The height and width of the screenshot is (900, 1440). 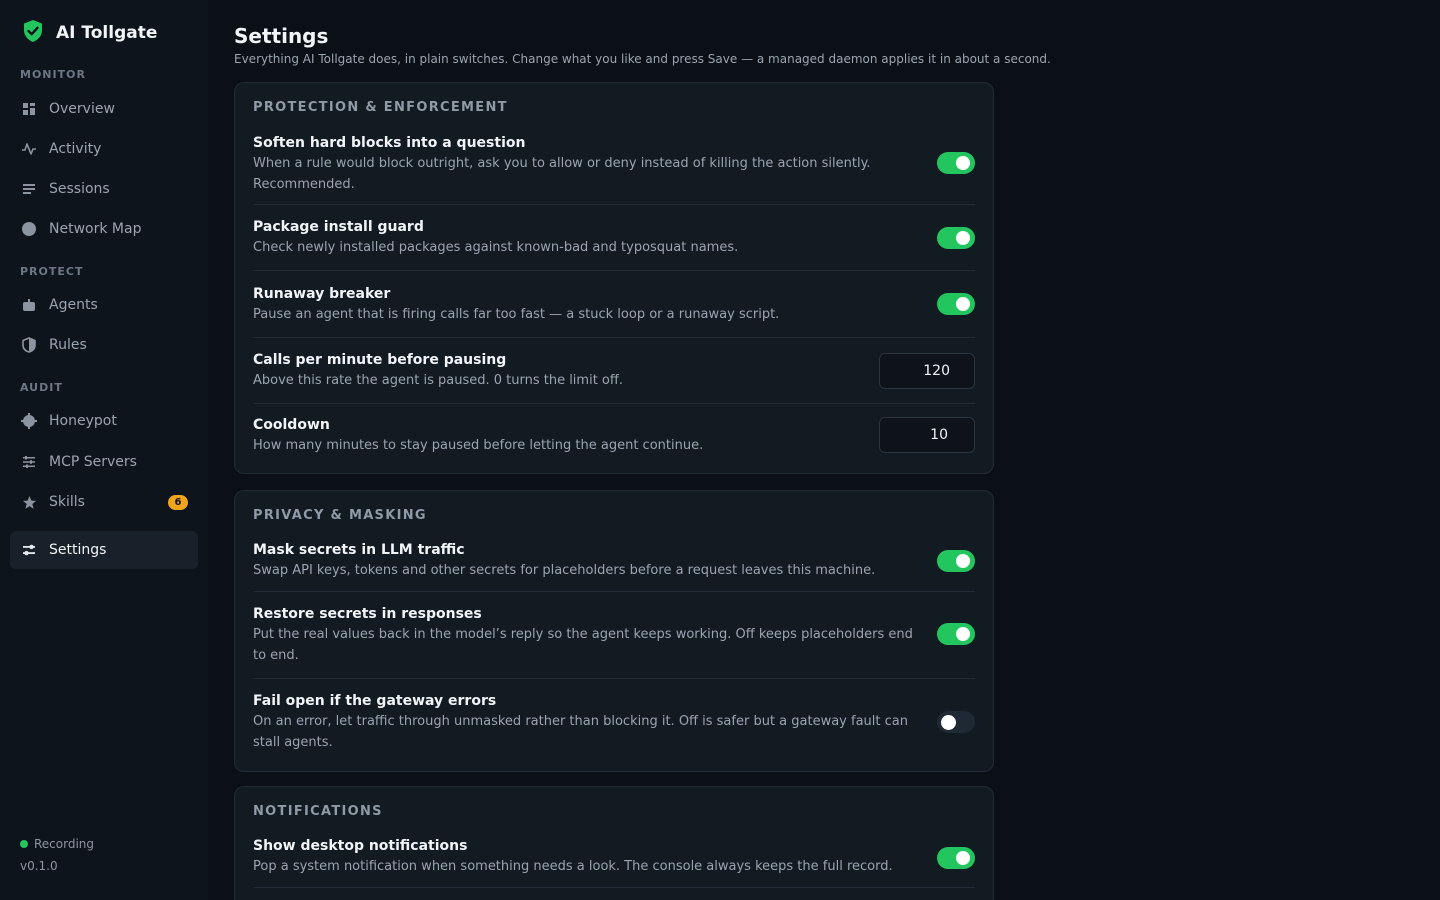 I want to click on setting-title: Soften hard blocks into a question, so click(x=389, y=143).